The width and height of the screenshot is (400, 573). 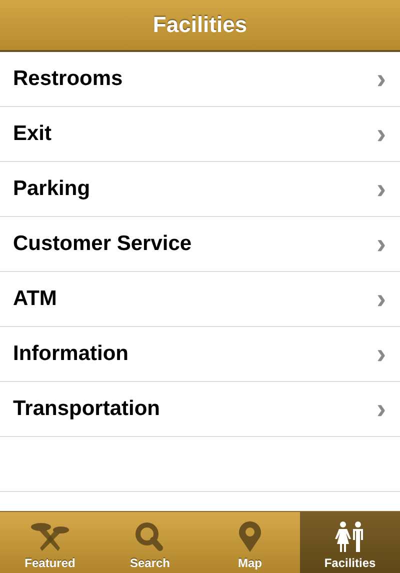 I want to click on tab: Facilities, so click(x=350, y=542).